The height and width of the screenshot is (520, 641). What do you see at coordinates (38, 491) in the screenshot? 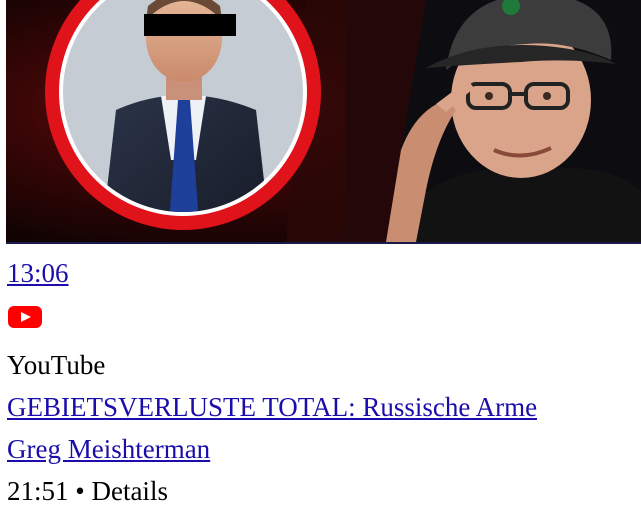
I see `video-time: 21:51` at bounding box center [38, 491].